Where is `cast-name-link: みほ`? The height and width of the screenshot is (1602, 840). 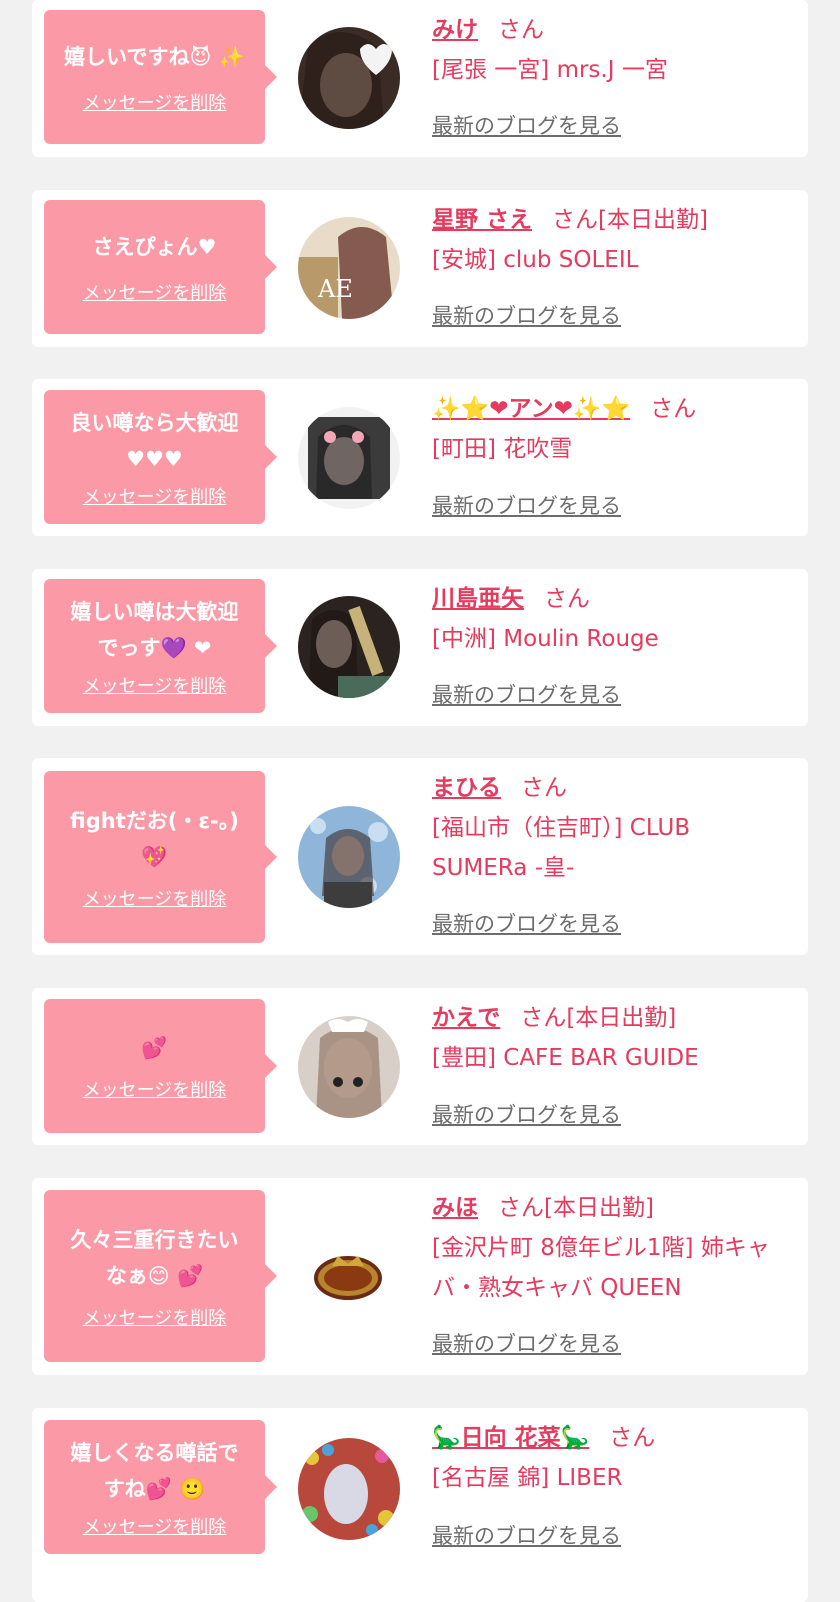 cast-name-link: みほ is located at coordinates (455, 1208).